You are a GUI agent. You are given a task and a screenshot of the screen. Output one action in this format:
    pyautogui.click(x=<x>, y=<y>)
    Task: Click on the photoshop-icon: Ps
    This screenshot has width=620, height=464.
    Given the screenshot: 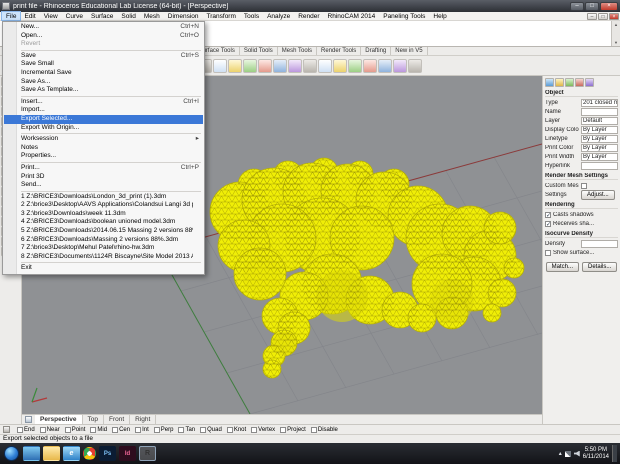 What is the action you would take?
    pyautogui.click(x=107, y=453)
    